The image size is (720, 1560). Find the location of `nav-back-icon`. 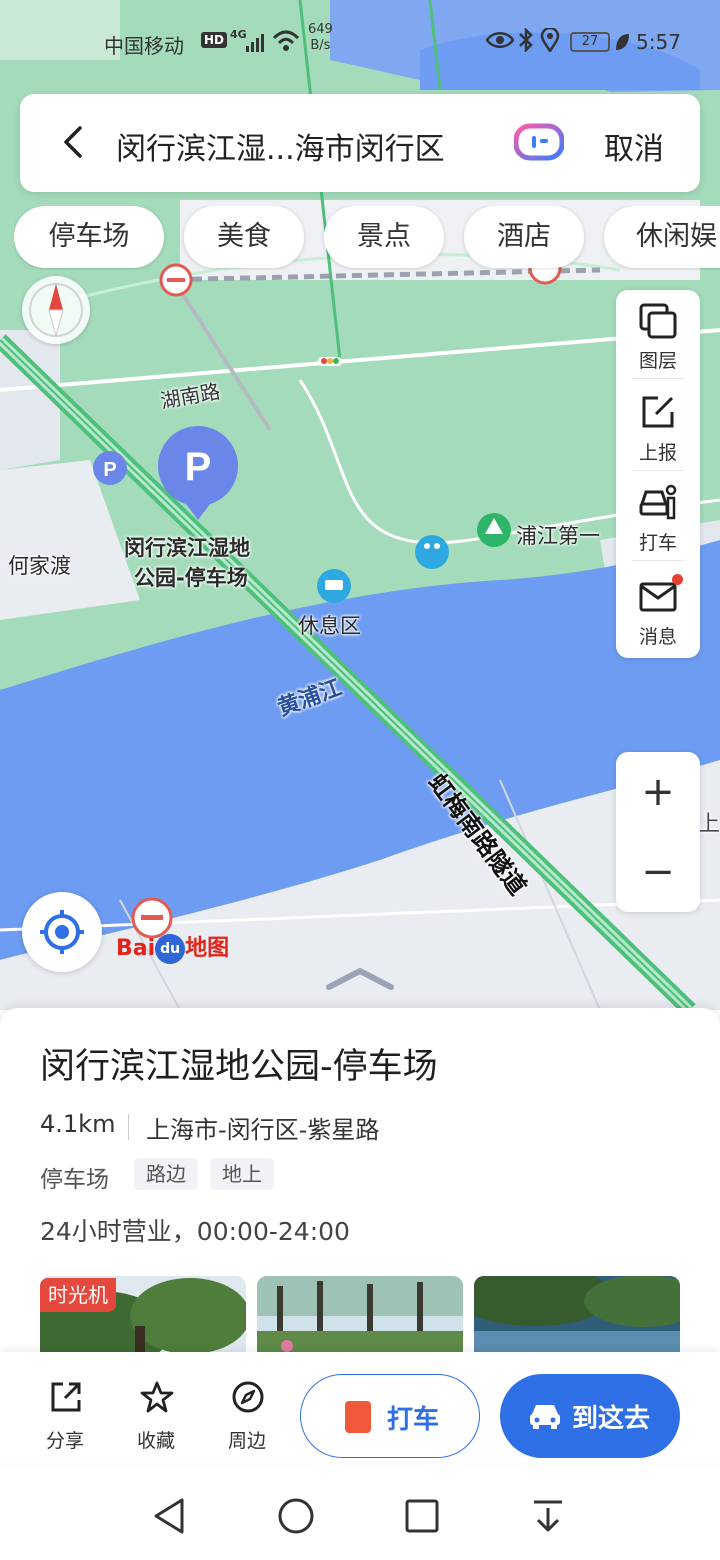

nav-back-icon is located at coordinates (170, 1516).